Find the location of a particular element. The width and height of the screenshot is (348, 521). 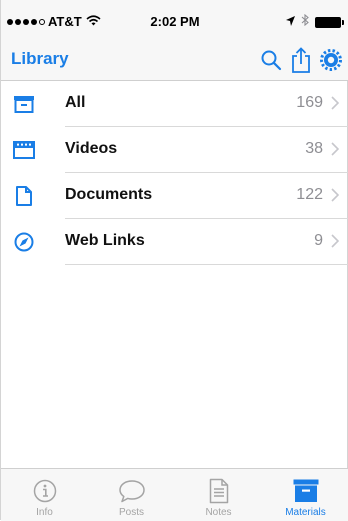

search-icon is located at coordinates (271, 60).